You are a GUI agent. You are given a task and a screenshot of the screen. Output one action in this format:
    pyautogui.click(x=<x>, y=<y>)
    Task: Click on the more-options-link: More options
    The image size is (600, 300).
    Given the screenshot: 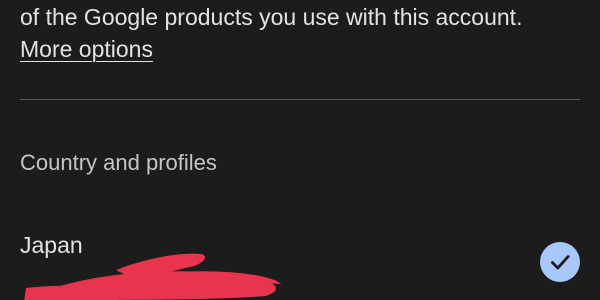 What is the action you would take?
    pyautogui.click(x=86, y=49)
    